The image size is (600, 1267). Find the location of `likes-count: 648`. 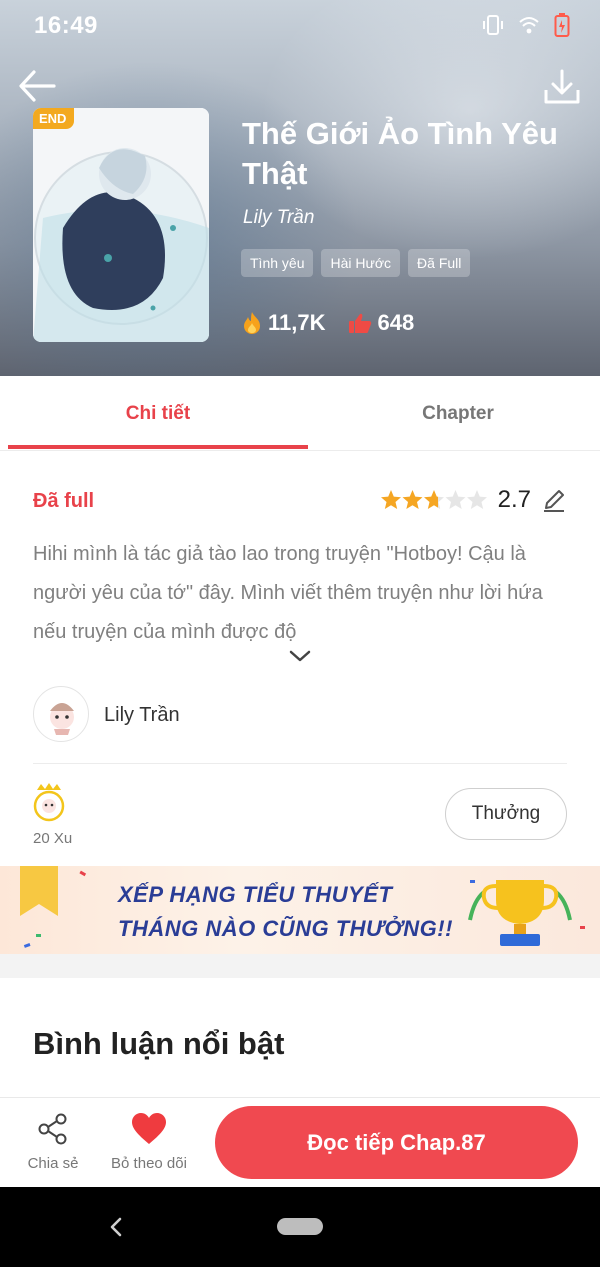

likes-count: 648 is located at coordinates (396, 322).